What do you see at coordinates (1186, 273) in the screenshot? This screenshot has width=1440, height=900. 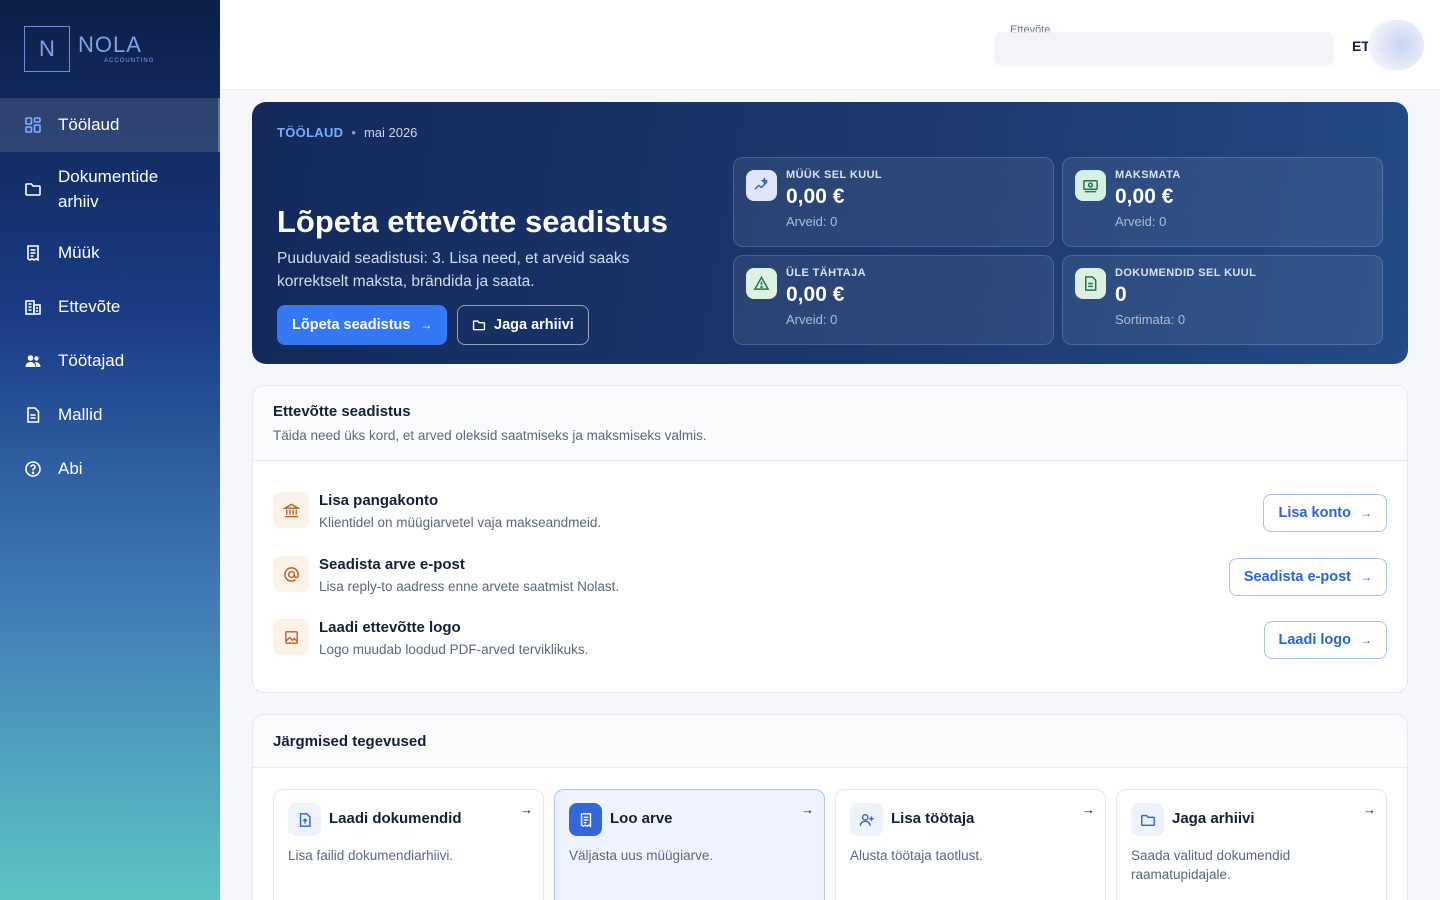 I see `stat-label: DOKUMENDID SEL KUUL` at bounding box center [1186, 273].